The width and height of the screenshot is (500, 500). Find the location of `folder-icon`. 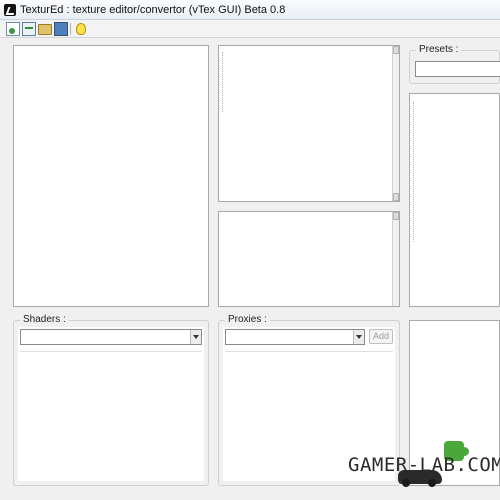

folder-icon is located at coordinates (45, 29).